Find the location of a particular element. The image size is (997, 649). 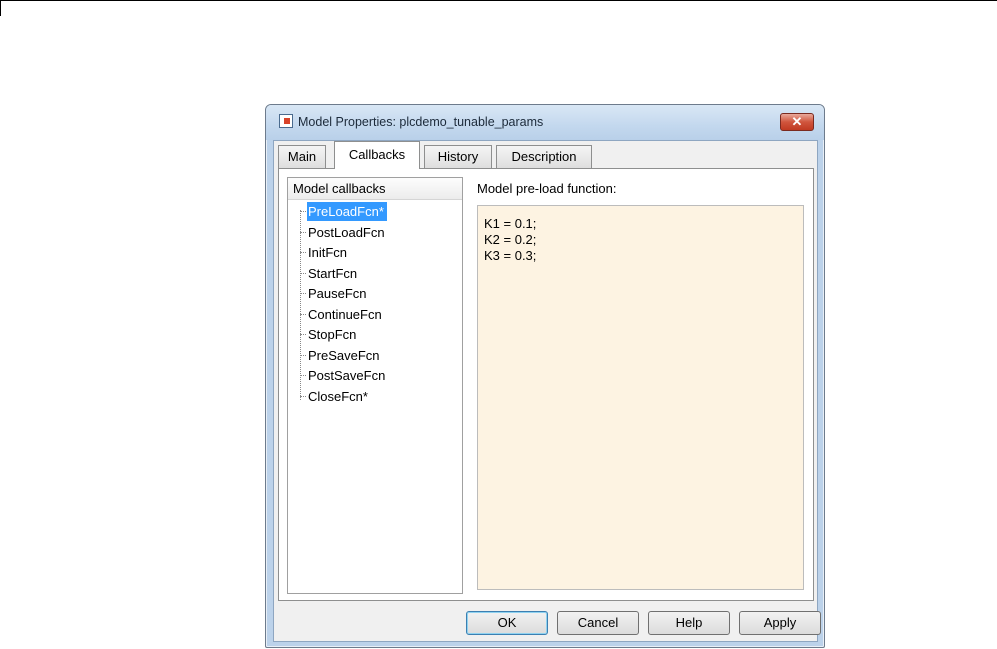

tab-description: Description is located at coordinates (544, 156).